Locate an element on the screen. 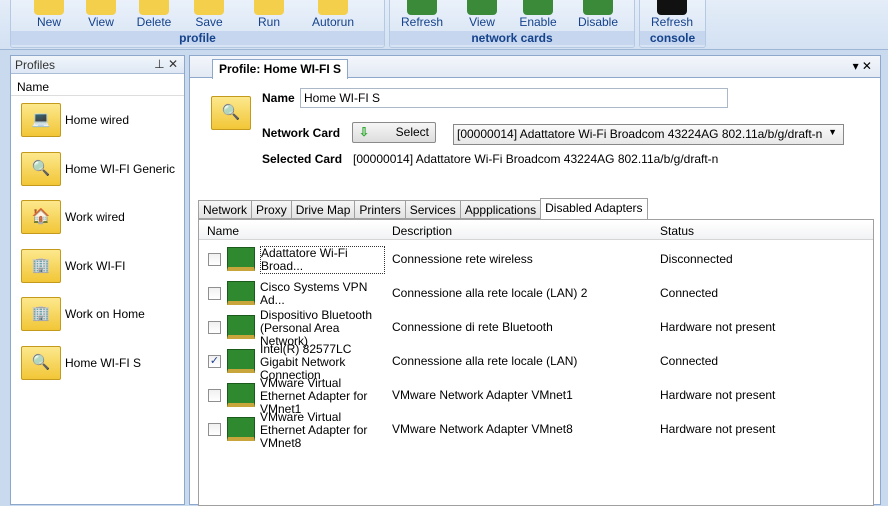  pin-close-icons: ⊥ ✕ is located at coordinates (166, 64).